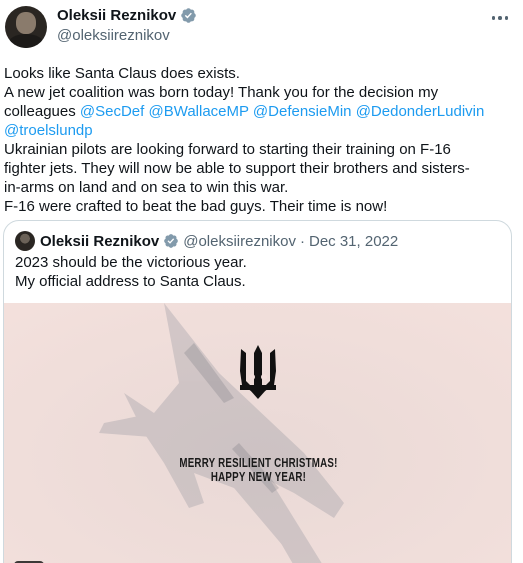  What do you see at coordinates (500, 18) in the screenshot?
I see `more-options-icon` at bounding box center [500, 18].